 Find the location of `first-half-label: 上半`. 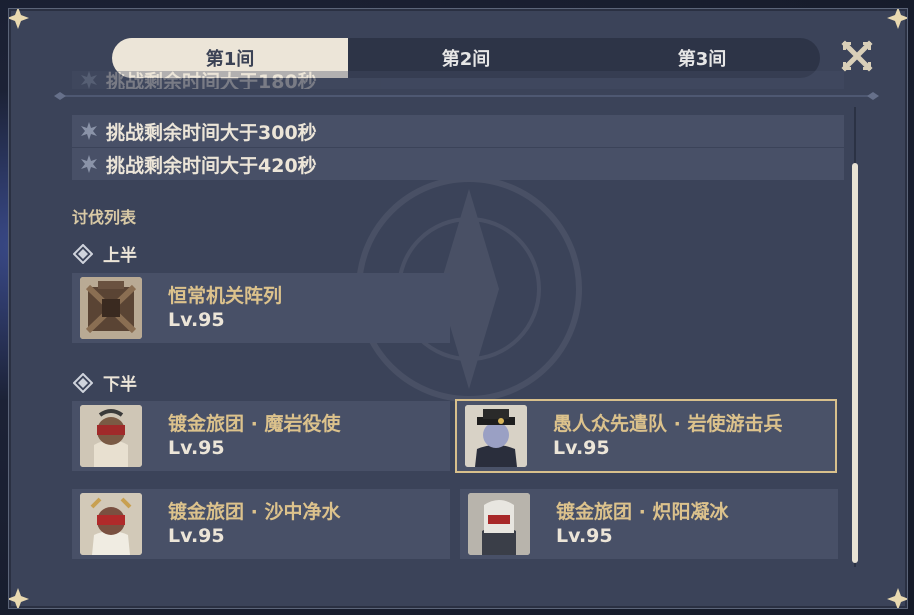

first-half-label: 上半 is located at coordinates (105, 253).